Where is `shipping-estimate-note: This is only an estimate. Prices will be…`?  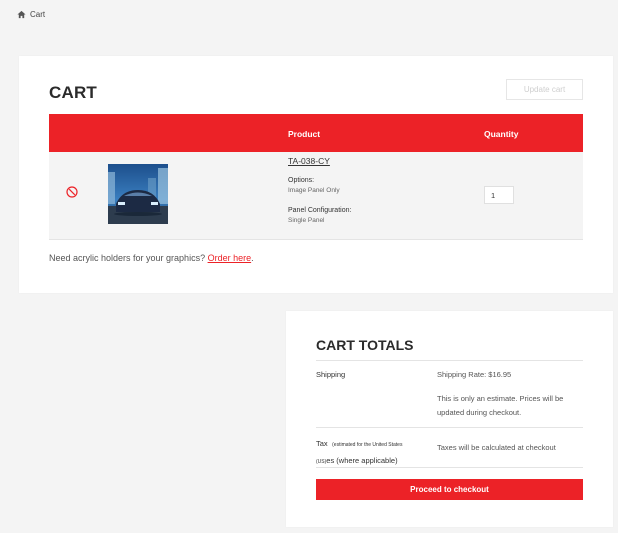
shipping-estimate-note: This is only an estimate. Prices will be… is located at coordinates (500, 405).